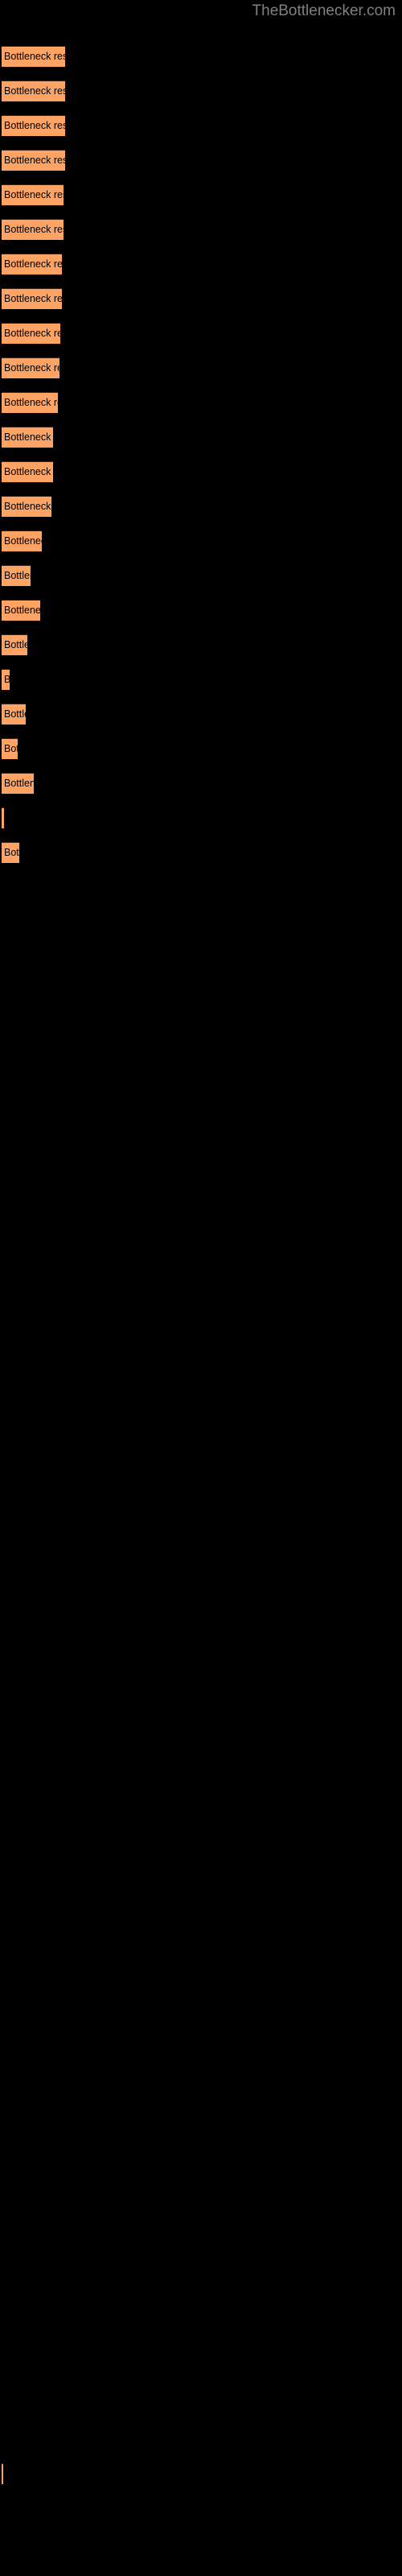 This screenshot has width=402, height=2576. I want to click on bar-19: Bottleneck result, so click(6, 679).